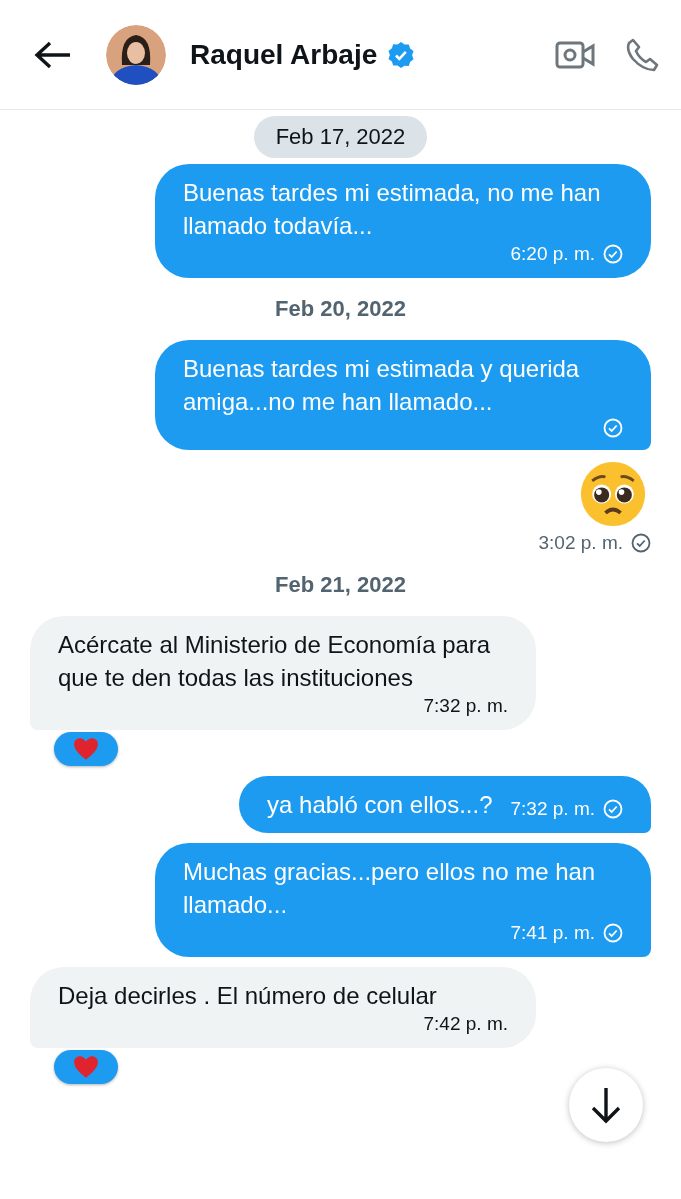 Image resolution: width=681 pixels, height=1199 pixels. I want to click on date-label: Feb 17, 2022, so click(340, 137).